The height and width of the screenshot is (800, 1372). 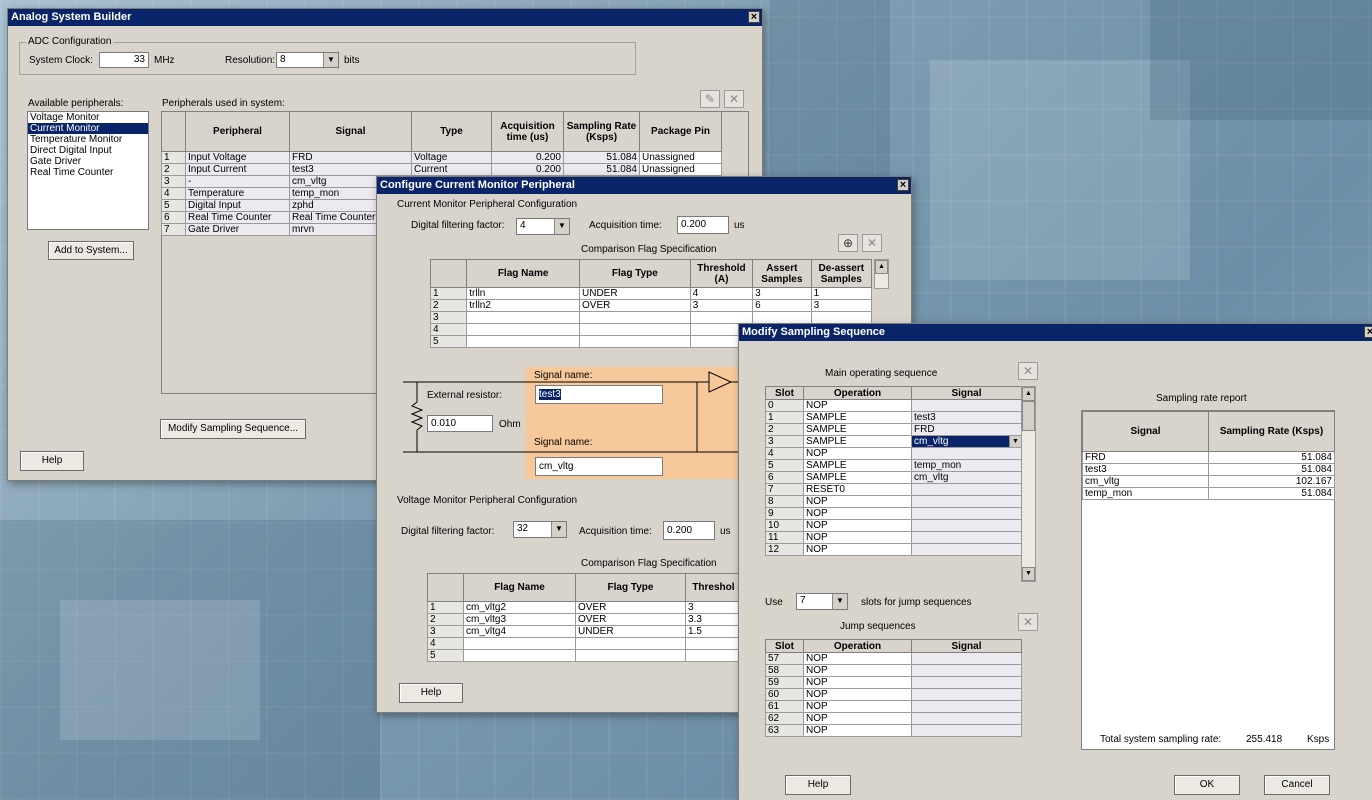 I want to click on chevron-down-icon: ▼, so click(x=1015, y=441).